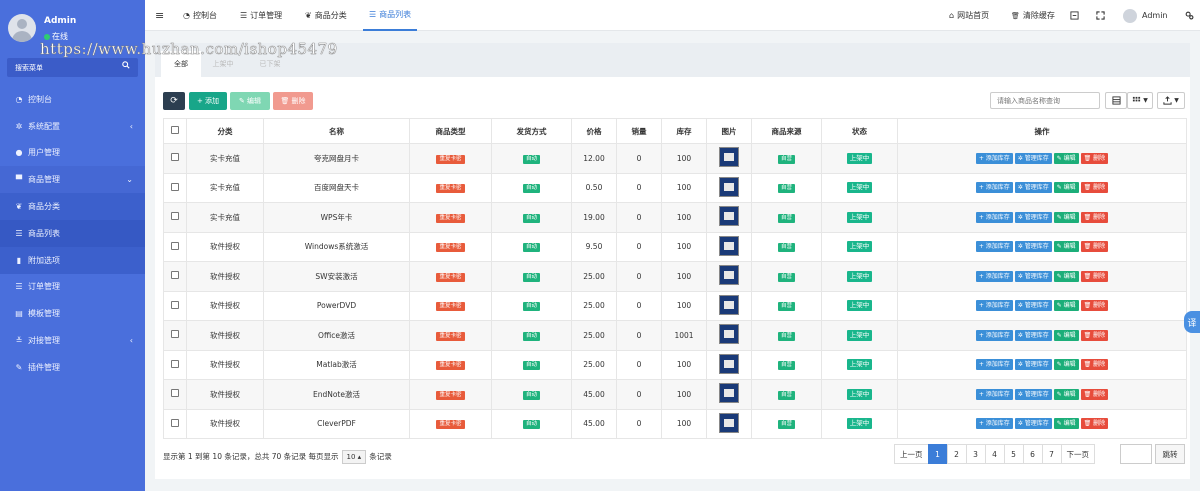 The width and height of the screenshot is (1200, 491). What do you see at coordinates (72, 180) in the screenshot?
I see `sidebar-item: ▀ 商品管理 ⌄` at bounding box center [72, 180].